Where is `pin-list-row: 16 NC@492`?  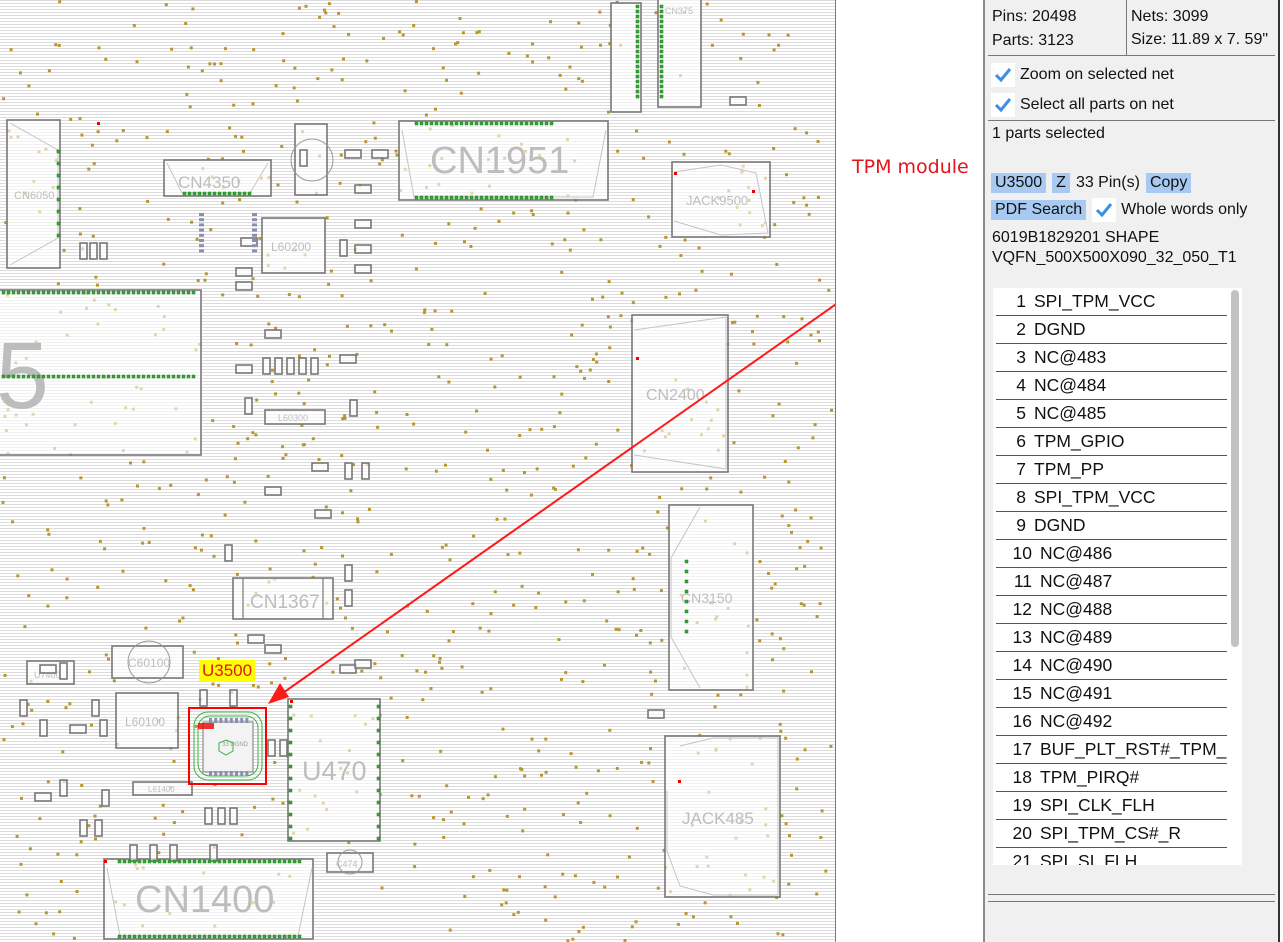
pin-list-row: 16 NC@492 is located at coordinates (1111, 722).